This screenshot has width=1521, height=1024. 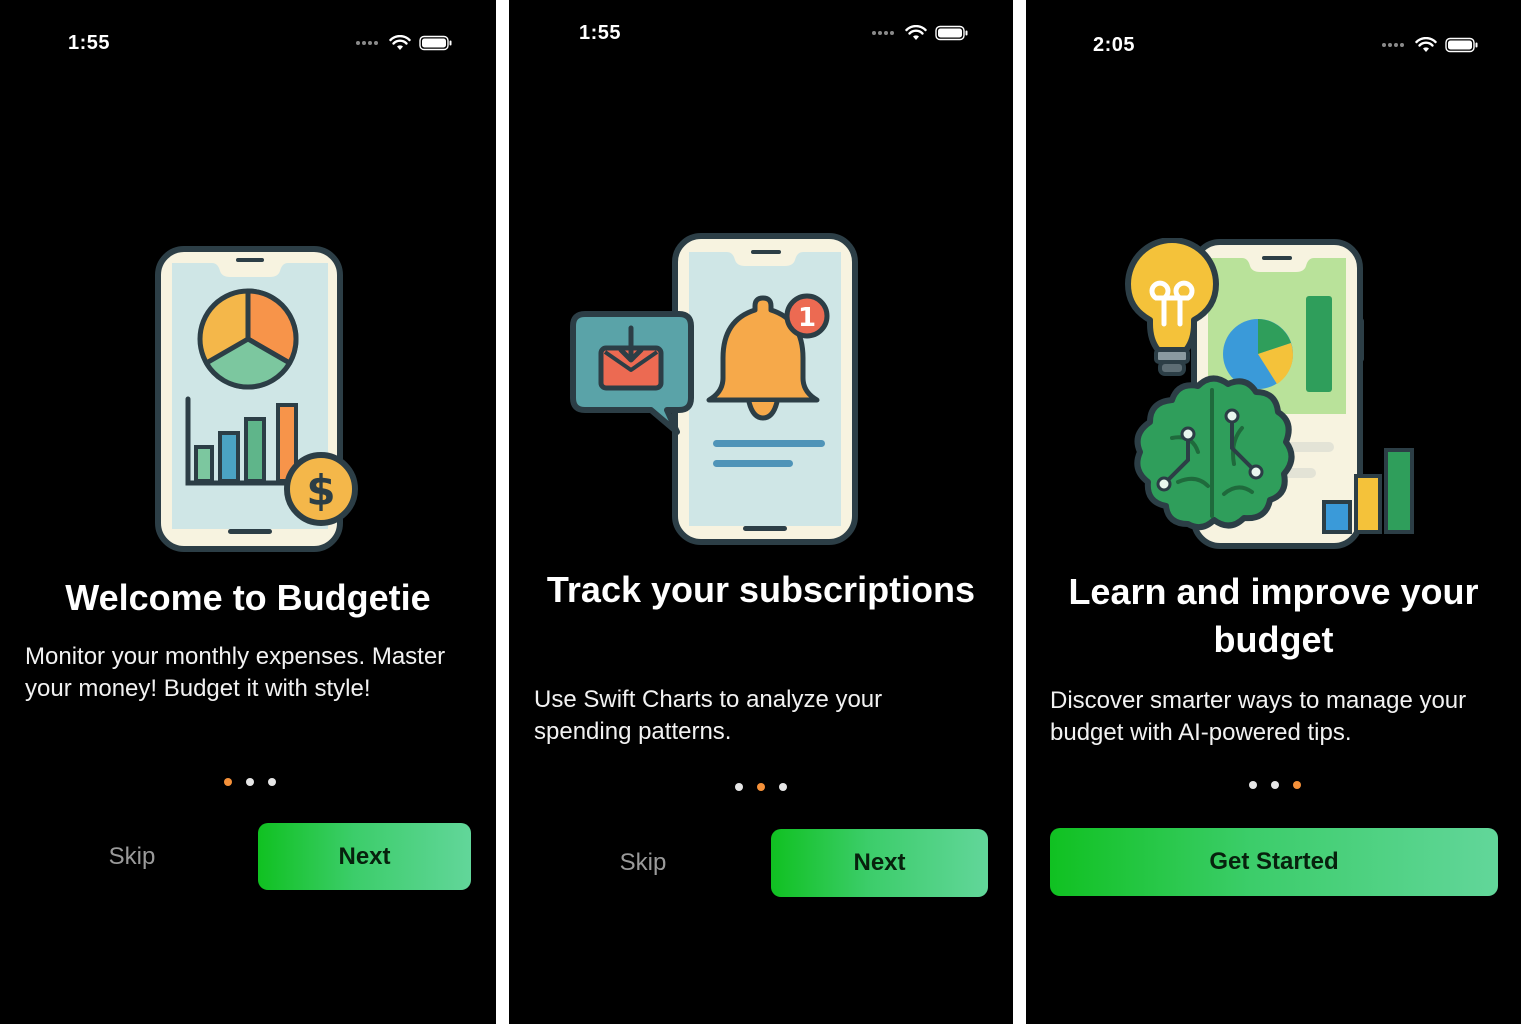 What do you see at coordinates (248, 597) in the screenshot?
I see `page-title: Welcome to Budgetie` at bounding box center [248, 597].